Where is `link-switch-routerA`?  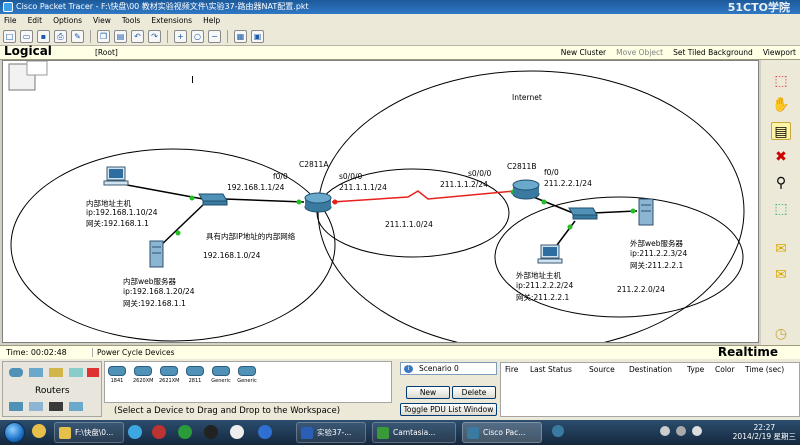 link-switch-routerA is located at coordinates (264, 200).